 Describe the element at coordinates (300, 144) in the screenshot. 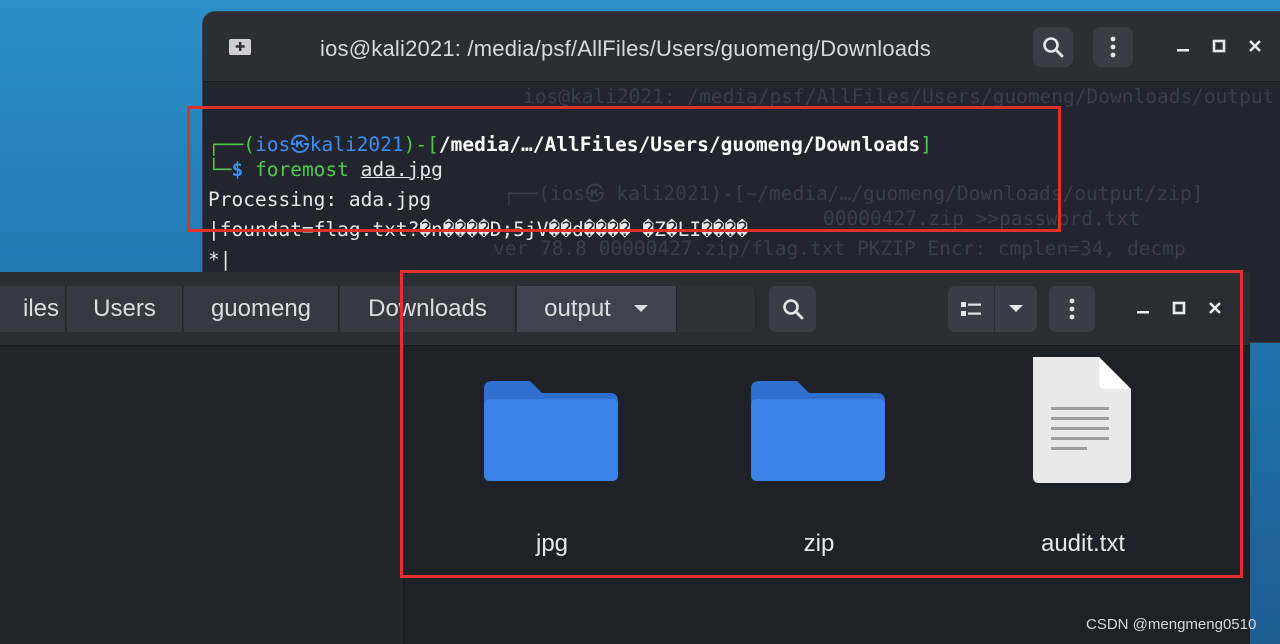

I see `kali-skull-icon: ㉿` at that location.